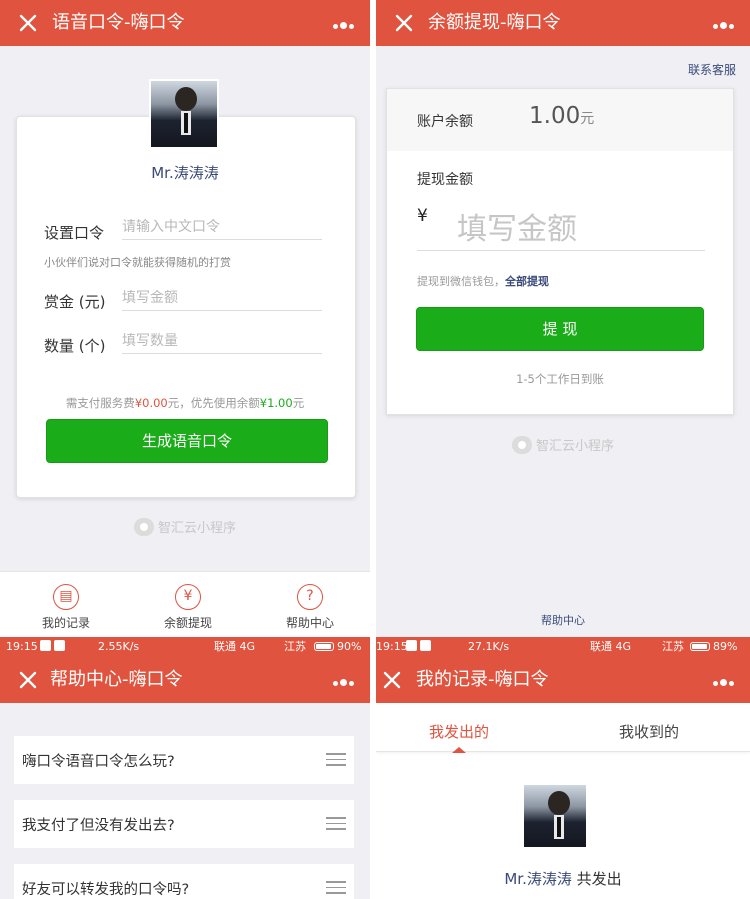 The image size is (750, 899). Describe the element at coordinates (560, 329) in the screenshot. I see `withdraw-button: 提 现` at that location.